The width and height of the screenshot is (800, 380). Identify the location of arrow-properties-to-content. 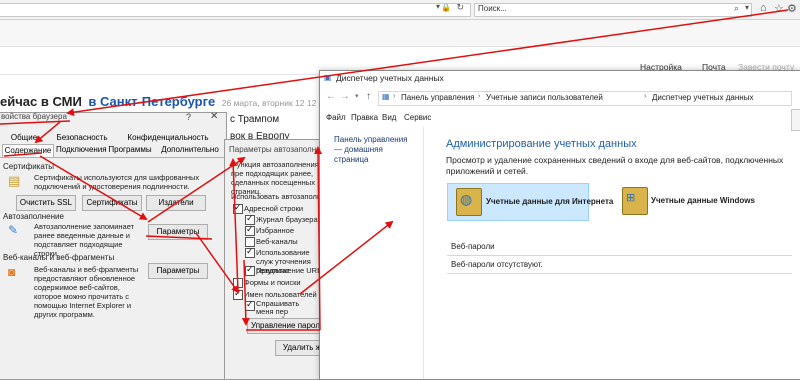
(47, 132).